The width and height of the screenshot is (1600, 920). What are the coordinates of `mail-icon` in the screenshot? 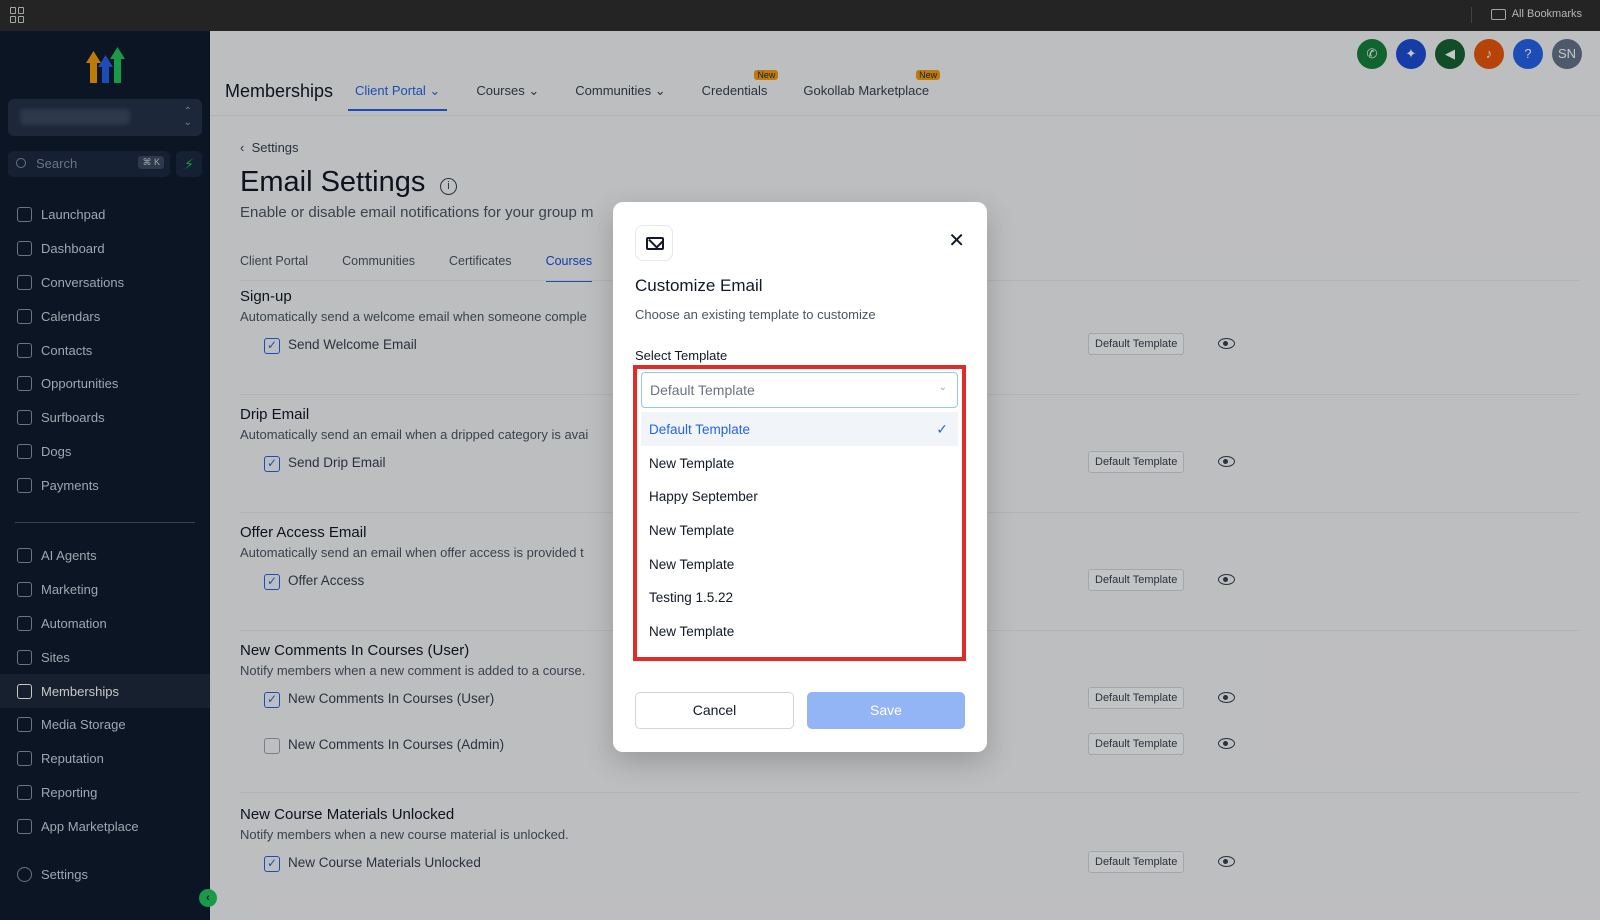 It's located at (654, 243).